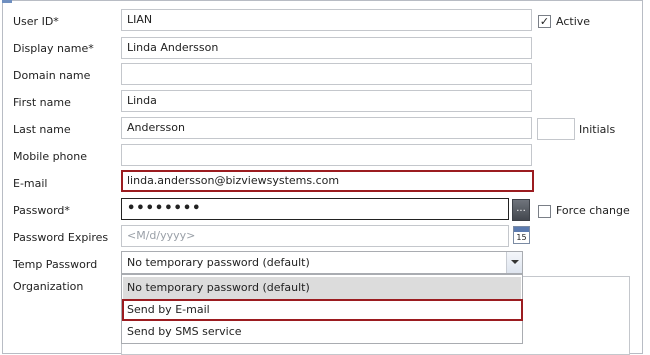 Image resolution: width=650 pixels, height=355 pixels. Describe the element at coordinates (327, 181) in the screenshot. I see `email-input: linda.andersson@bizviewsystems.com` at that location.